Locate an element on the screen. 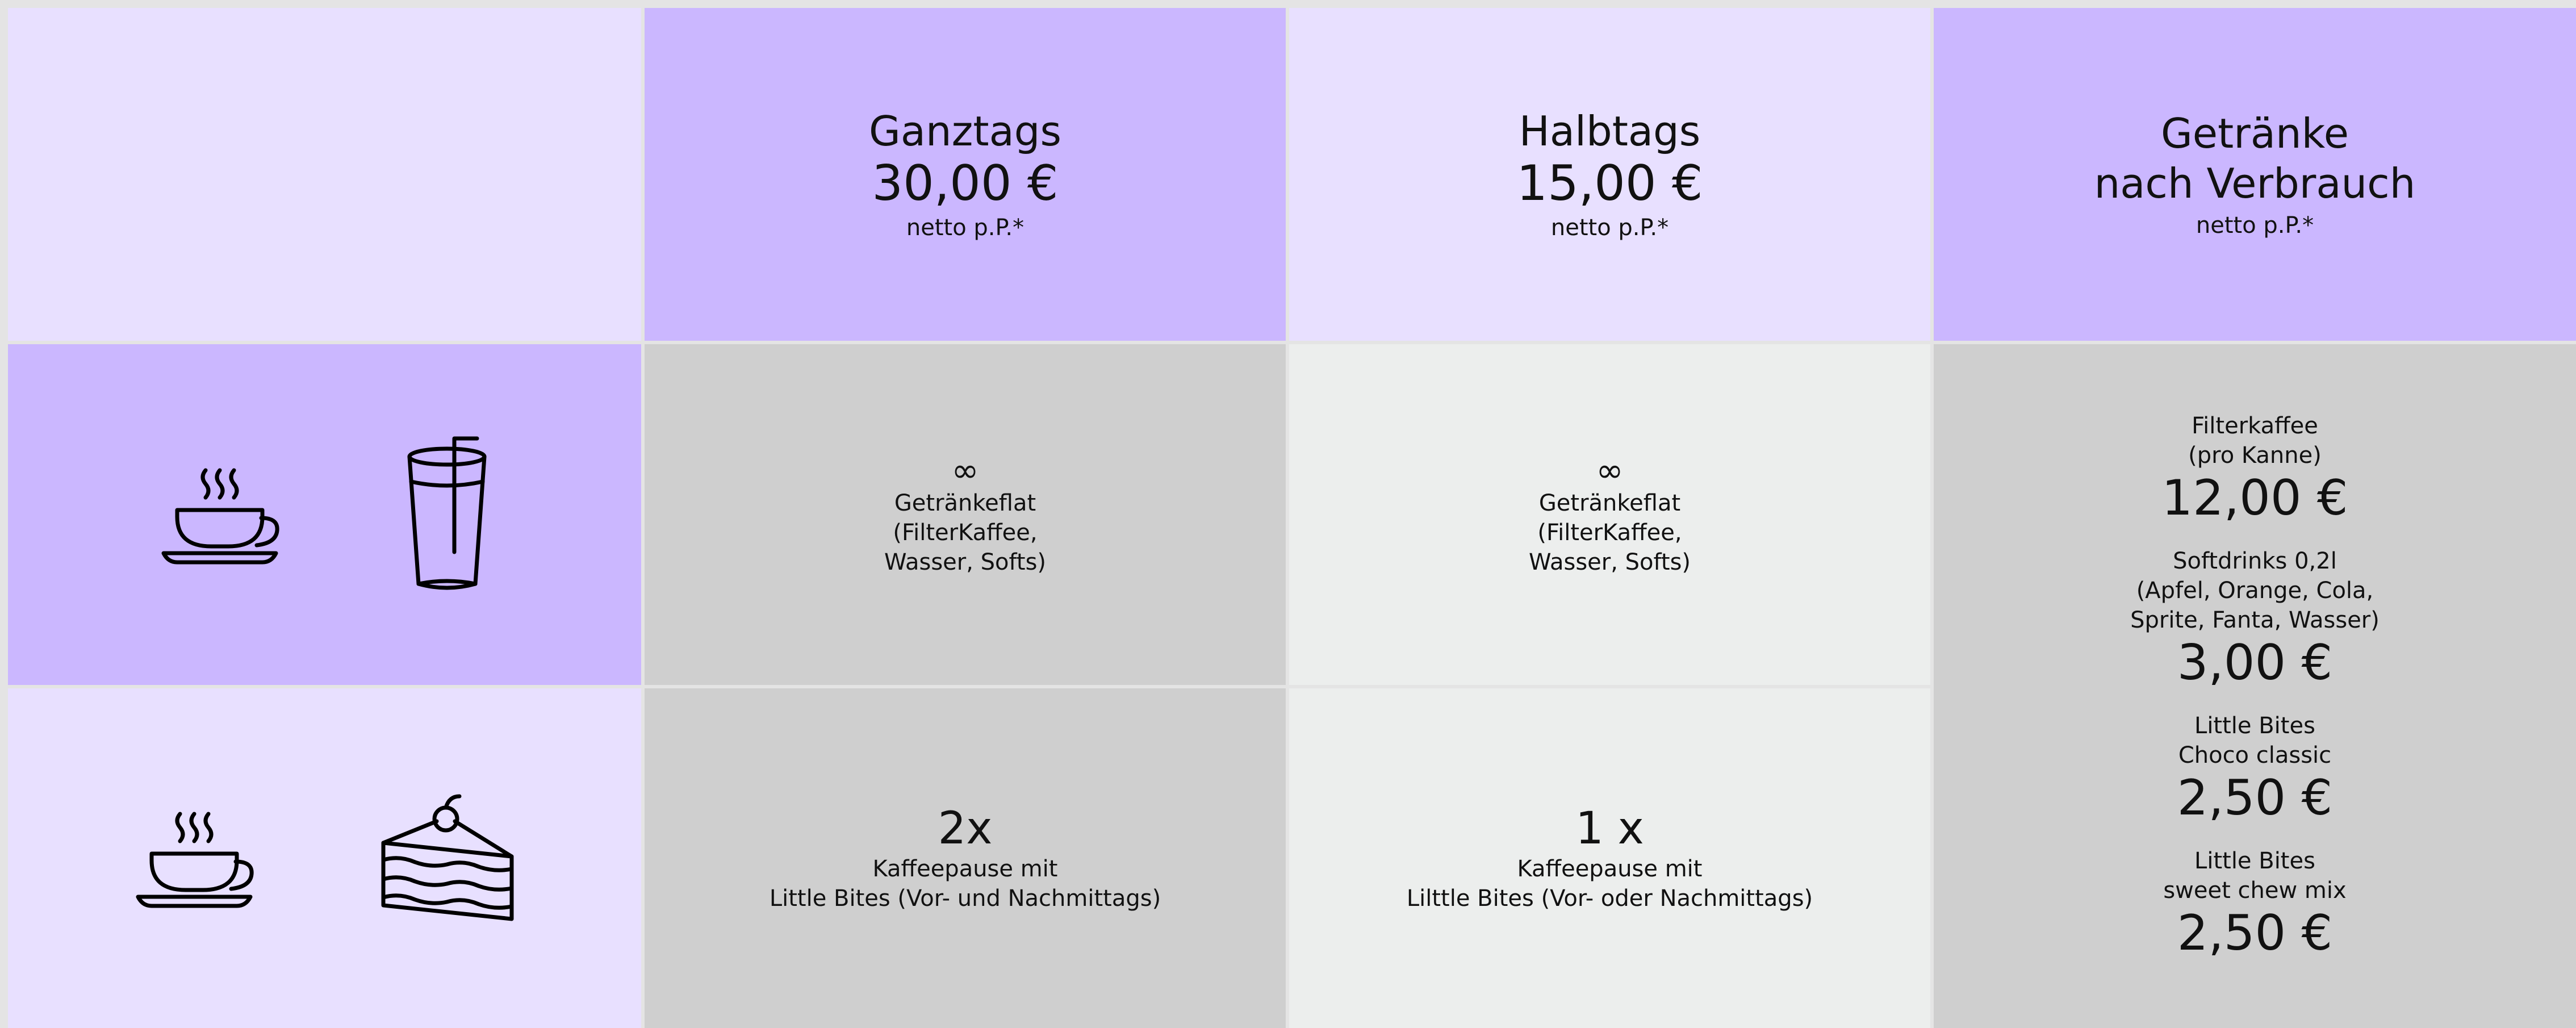 This screenshot has height=1028, width=2576. consumption-item: Little Bites Choco classic 2,50 € is located at coordinates (2255, 768).